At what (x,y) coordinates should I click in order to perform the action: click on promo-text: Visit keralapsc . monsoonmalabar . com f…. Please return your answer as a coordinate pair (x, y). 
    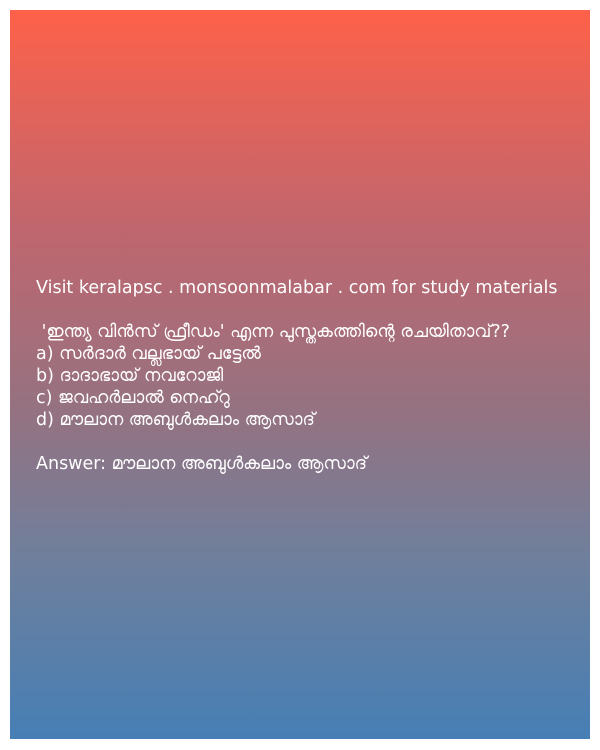
    Looking at the image, I should click on (297, 288).